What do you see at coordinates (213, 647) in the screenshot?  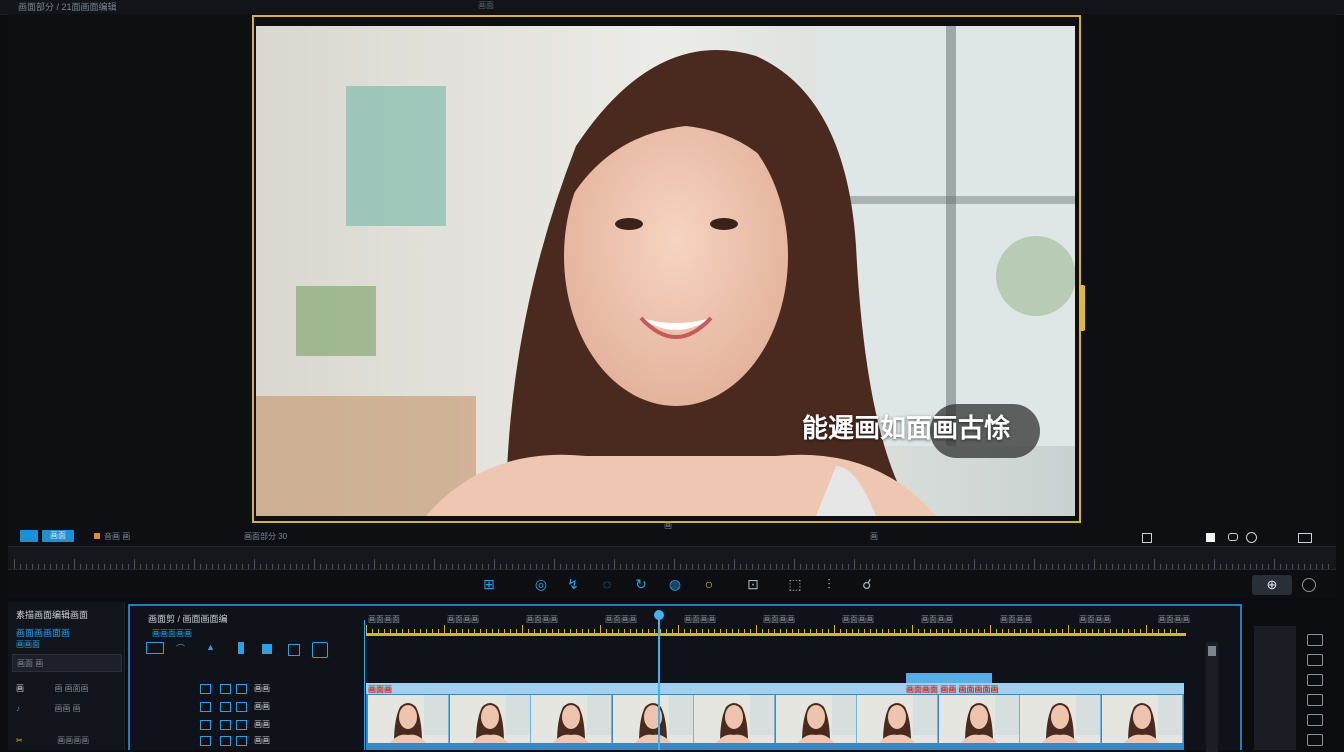 I see `lock-icon: ▲` at bounding box center [213, 647].